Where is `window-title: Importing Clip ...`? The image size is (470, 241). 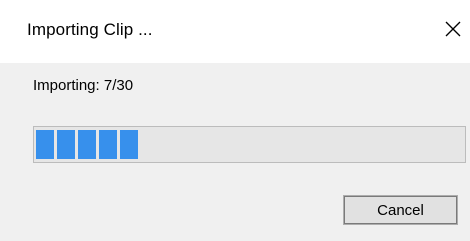 window-title: Importing Clip ... is located at coordinates (90, 29).